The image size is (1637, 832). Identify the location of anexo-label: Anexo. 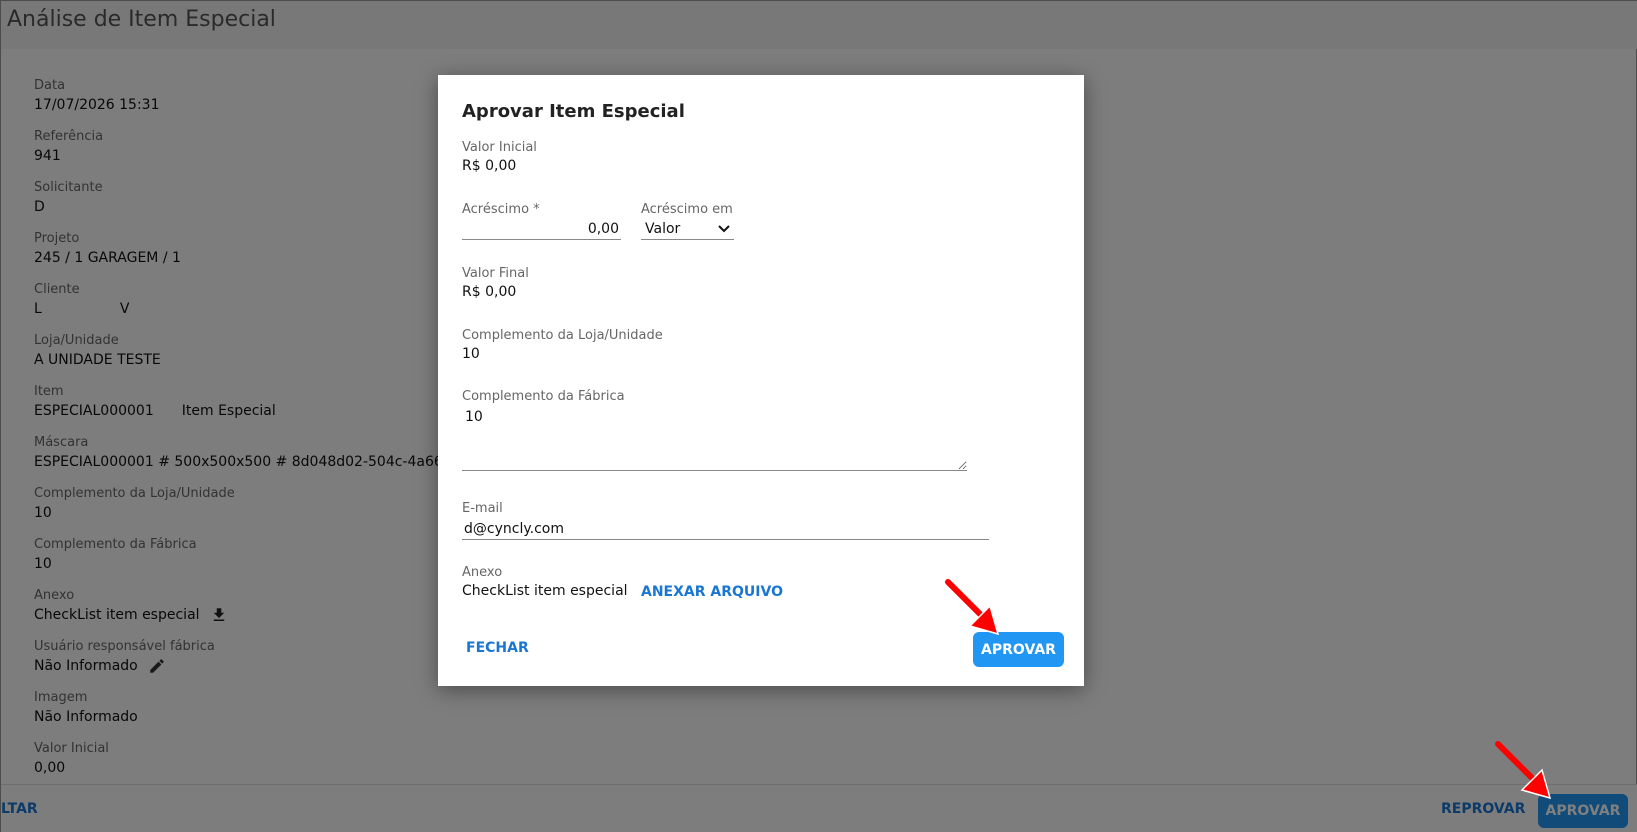
(482, 572).